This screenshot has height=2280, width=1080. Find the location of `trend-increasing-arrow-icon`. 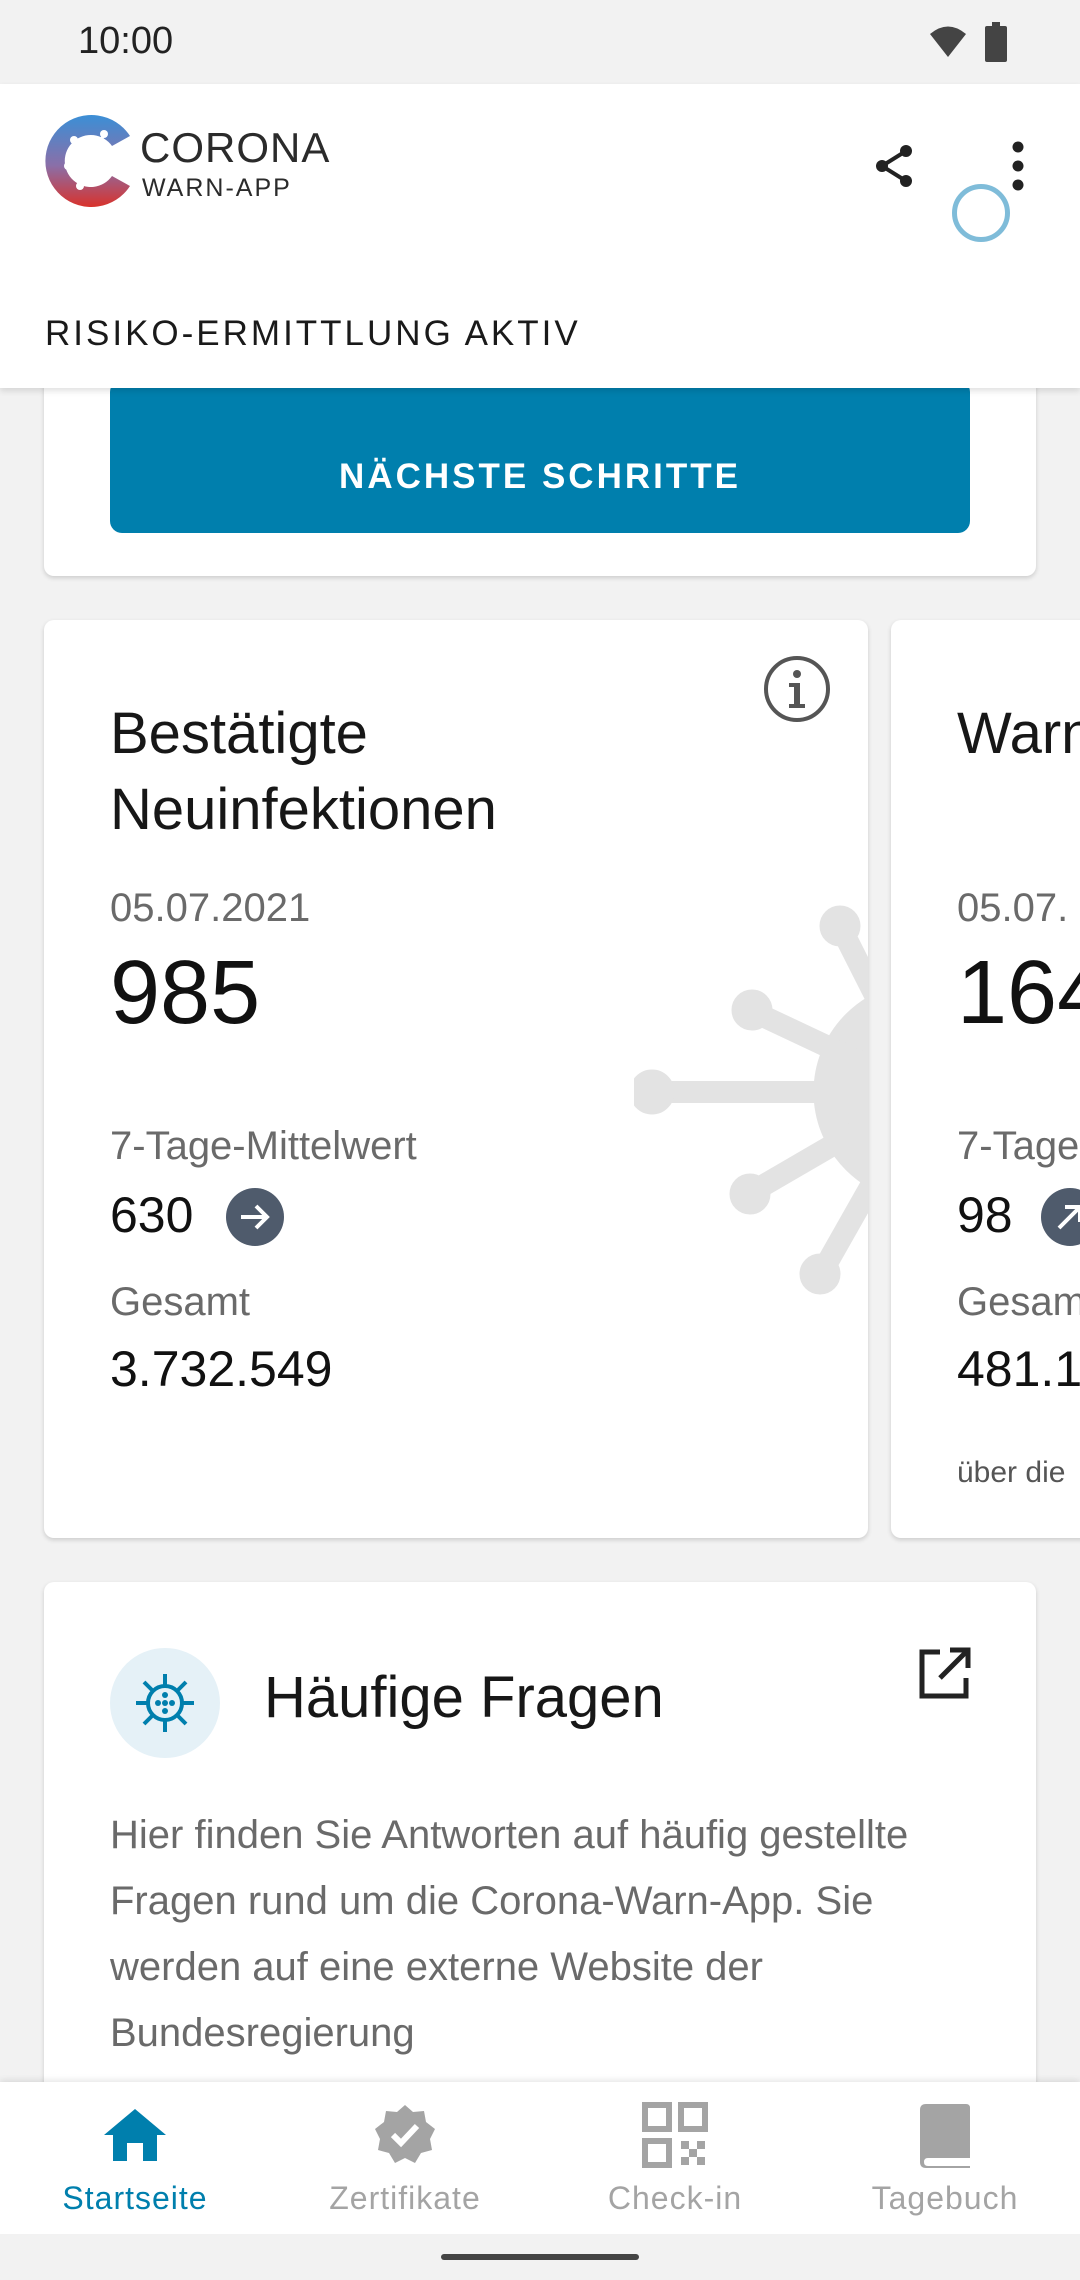

trend-increasing-arrow-icon is located at coordinates (1060, 1217).